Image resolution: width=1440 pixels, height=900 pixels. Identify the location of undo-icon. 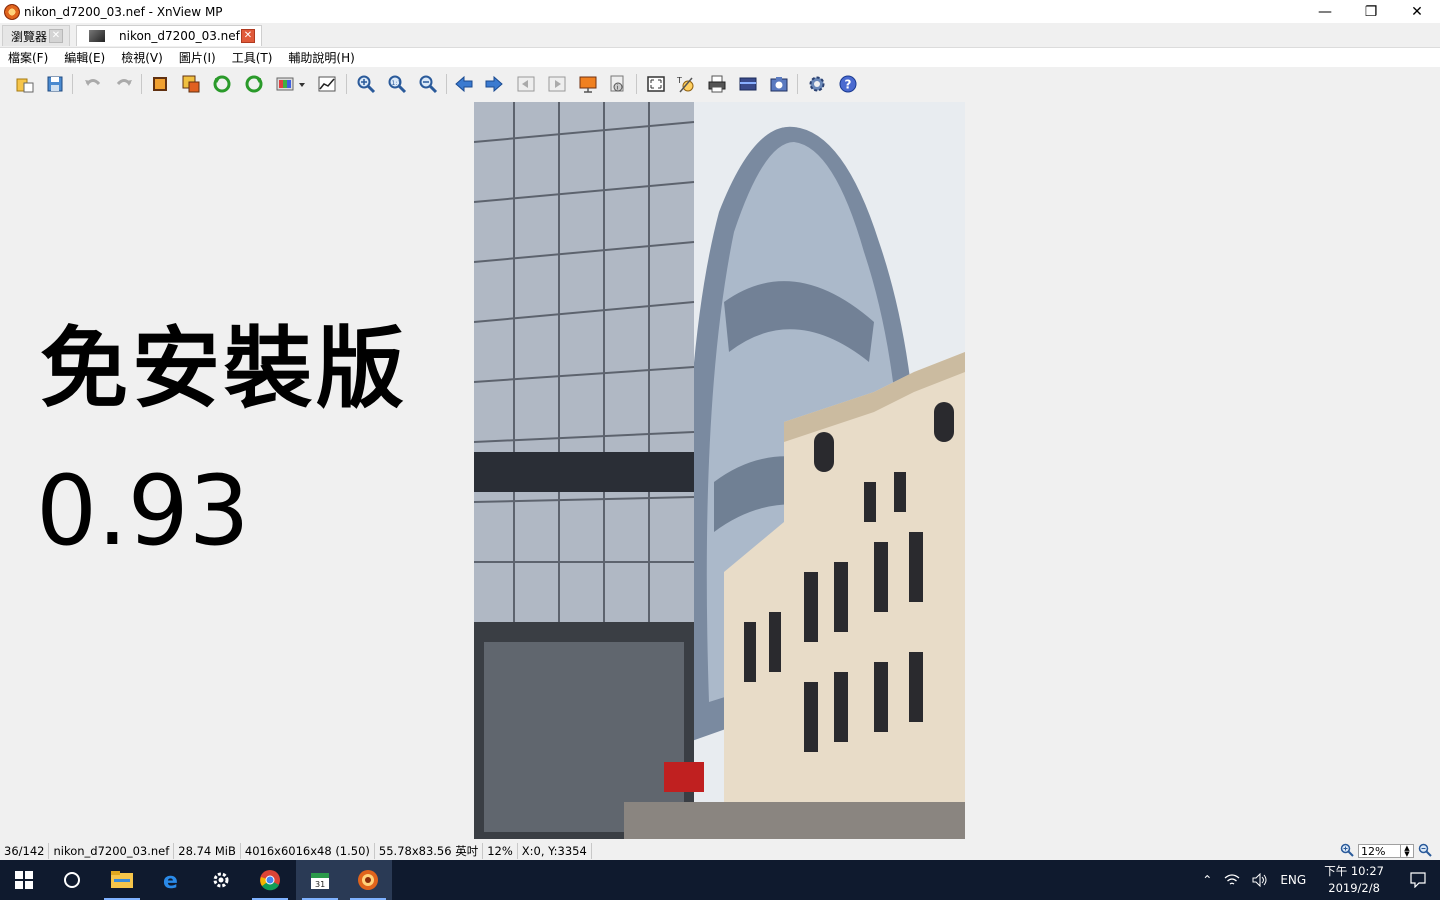
(93, 84).